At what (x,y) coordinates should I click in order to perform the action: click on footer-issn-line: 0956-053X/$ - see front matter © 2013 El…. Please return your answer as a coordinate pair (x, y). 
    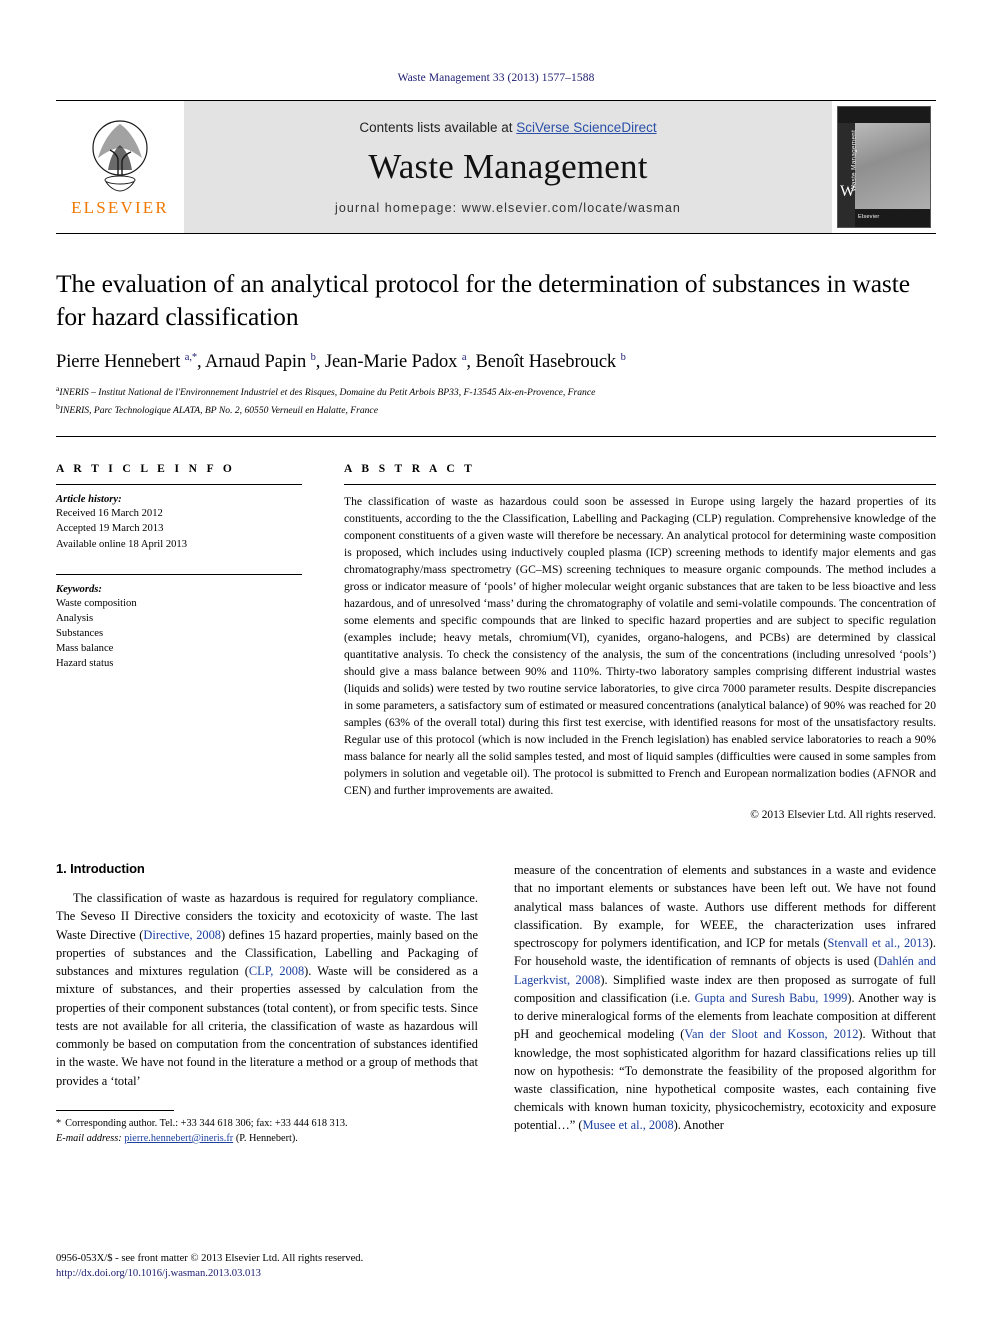
    Looking at the image, I should click on (210, 1258).